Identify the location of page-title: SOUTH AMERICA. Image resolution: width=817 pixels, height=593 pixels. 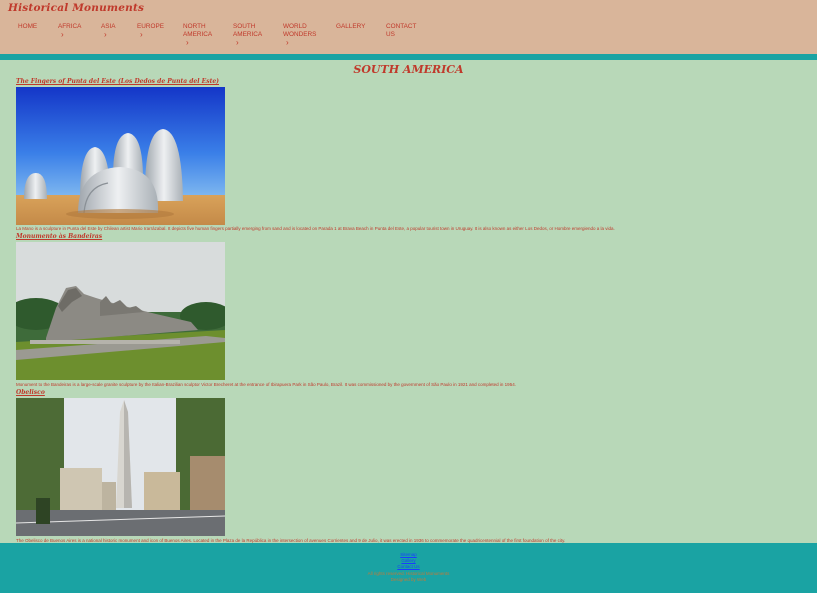
(408, 69).